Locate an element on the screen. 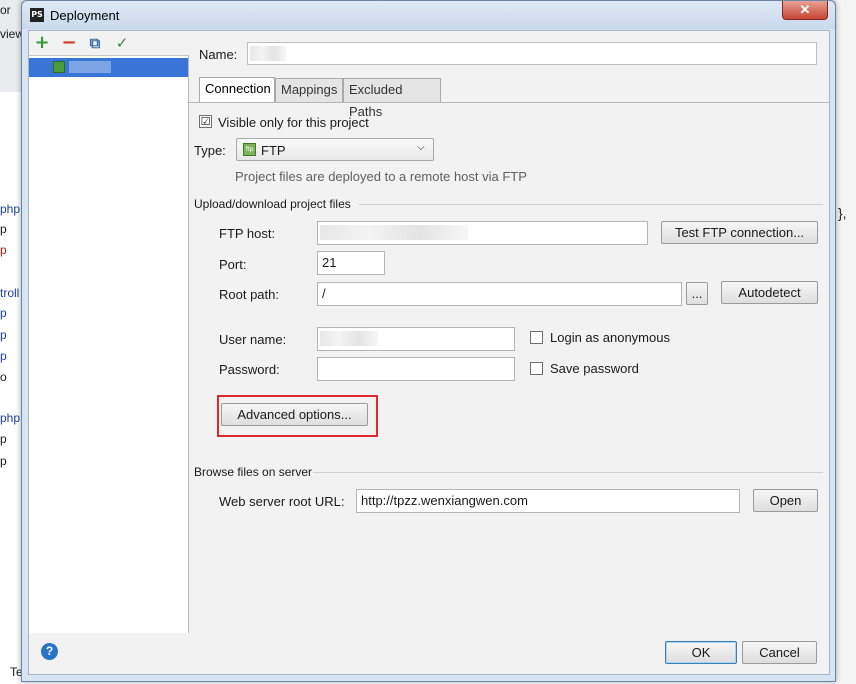 This screenshot has width=856, height=684. help-icon: ? is located at coordinates (49, 651).